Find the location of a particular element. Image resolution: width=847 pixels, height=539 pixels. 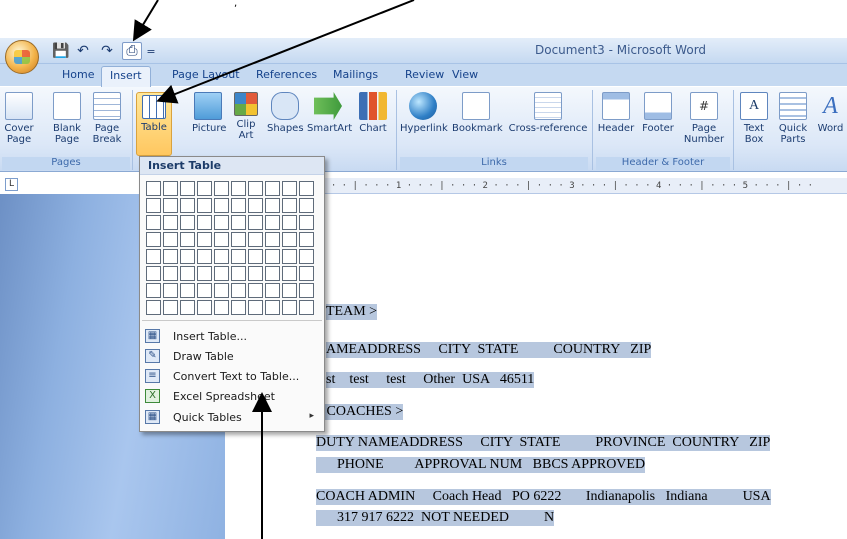

wordart-button: A Word is located at coordinates (830, 113).